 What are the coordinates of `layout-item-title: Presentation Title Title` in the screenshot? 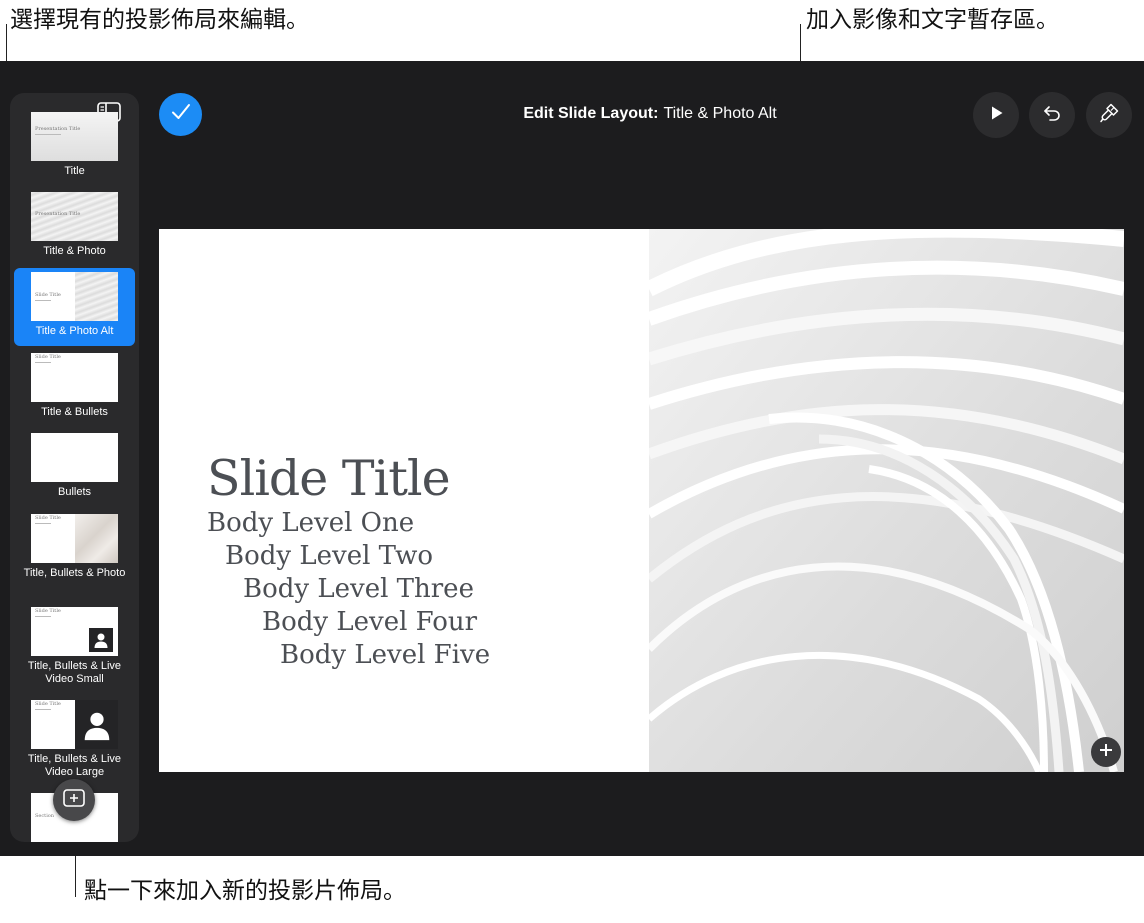 It's located at (74, 147).